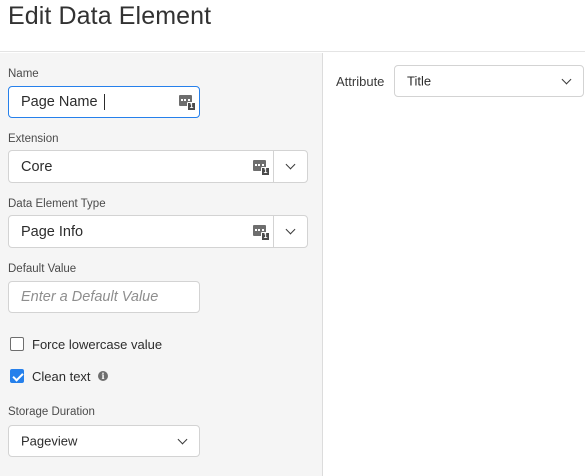 The width and height of the screenshot is (585, 476). I want to click on name-value: Page Name, so click(59, 102).